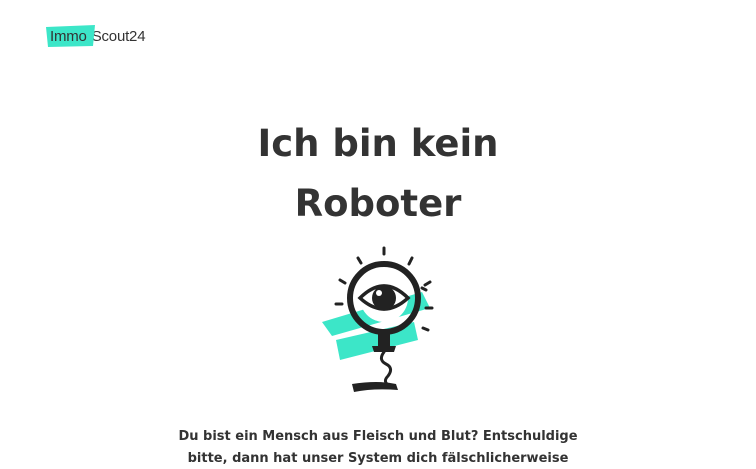 The width and height of the screenshot is (756, 469). I want to click on logo-scout-text: Scout24, so click(118, 36).